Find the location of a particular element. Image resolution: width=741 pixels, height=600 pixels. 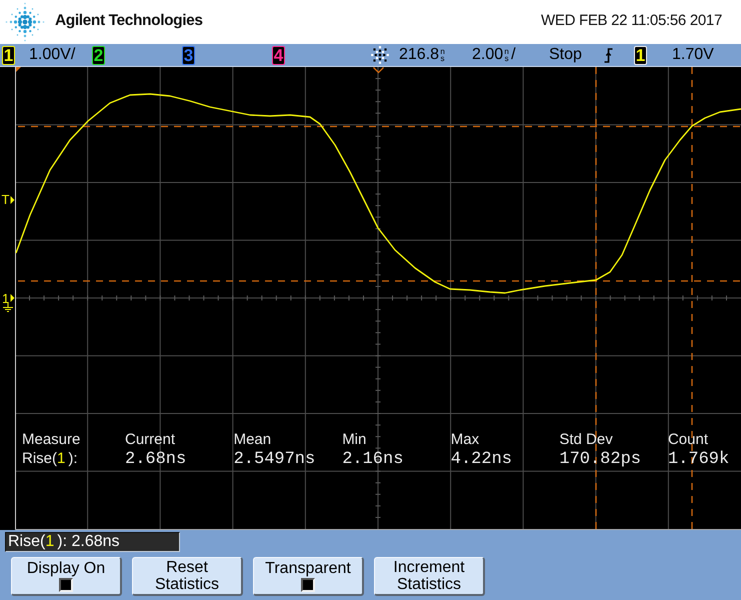

starburst-logo-icon is located at coordinates (25, 22).